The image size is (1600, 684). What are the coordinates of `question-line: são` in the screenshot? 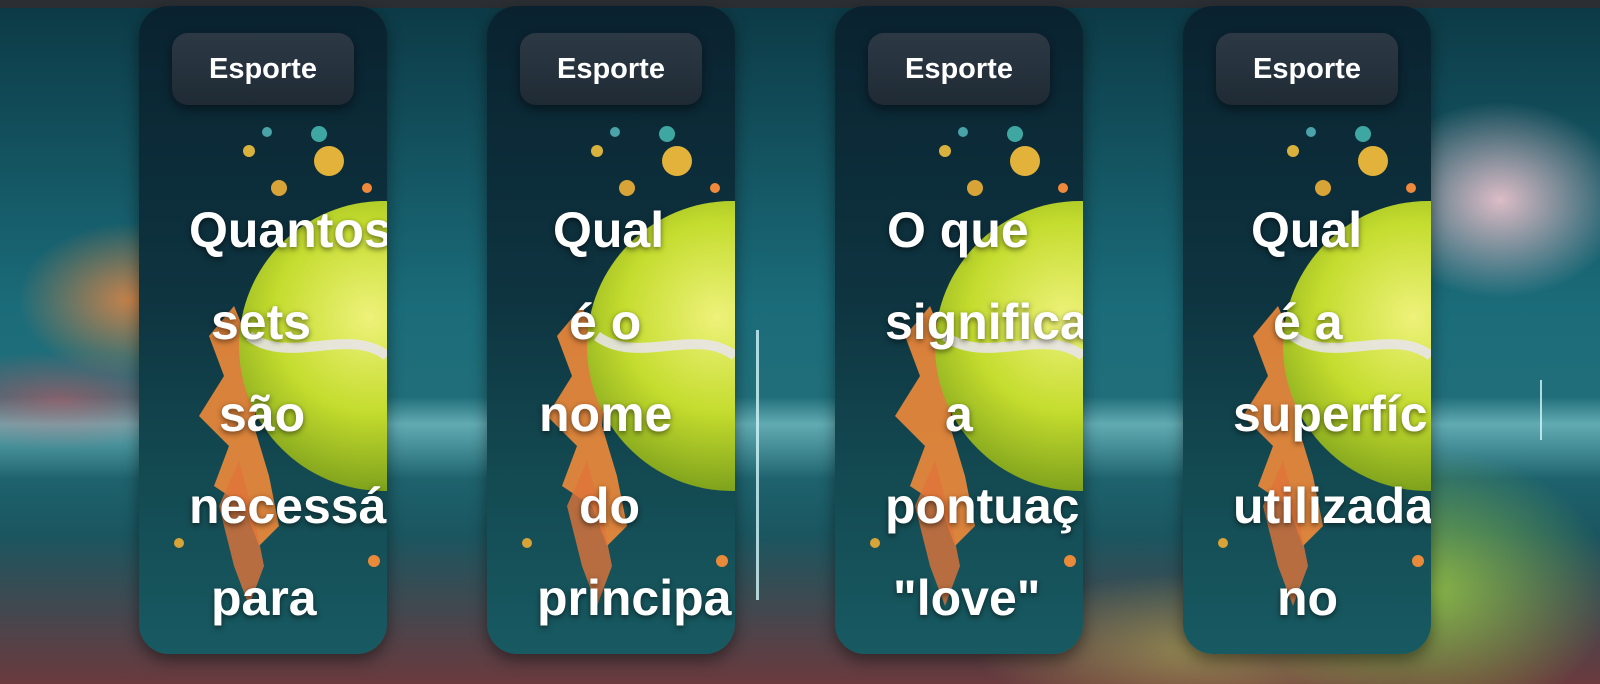 It's located at (262, 414).